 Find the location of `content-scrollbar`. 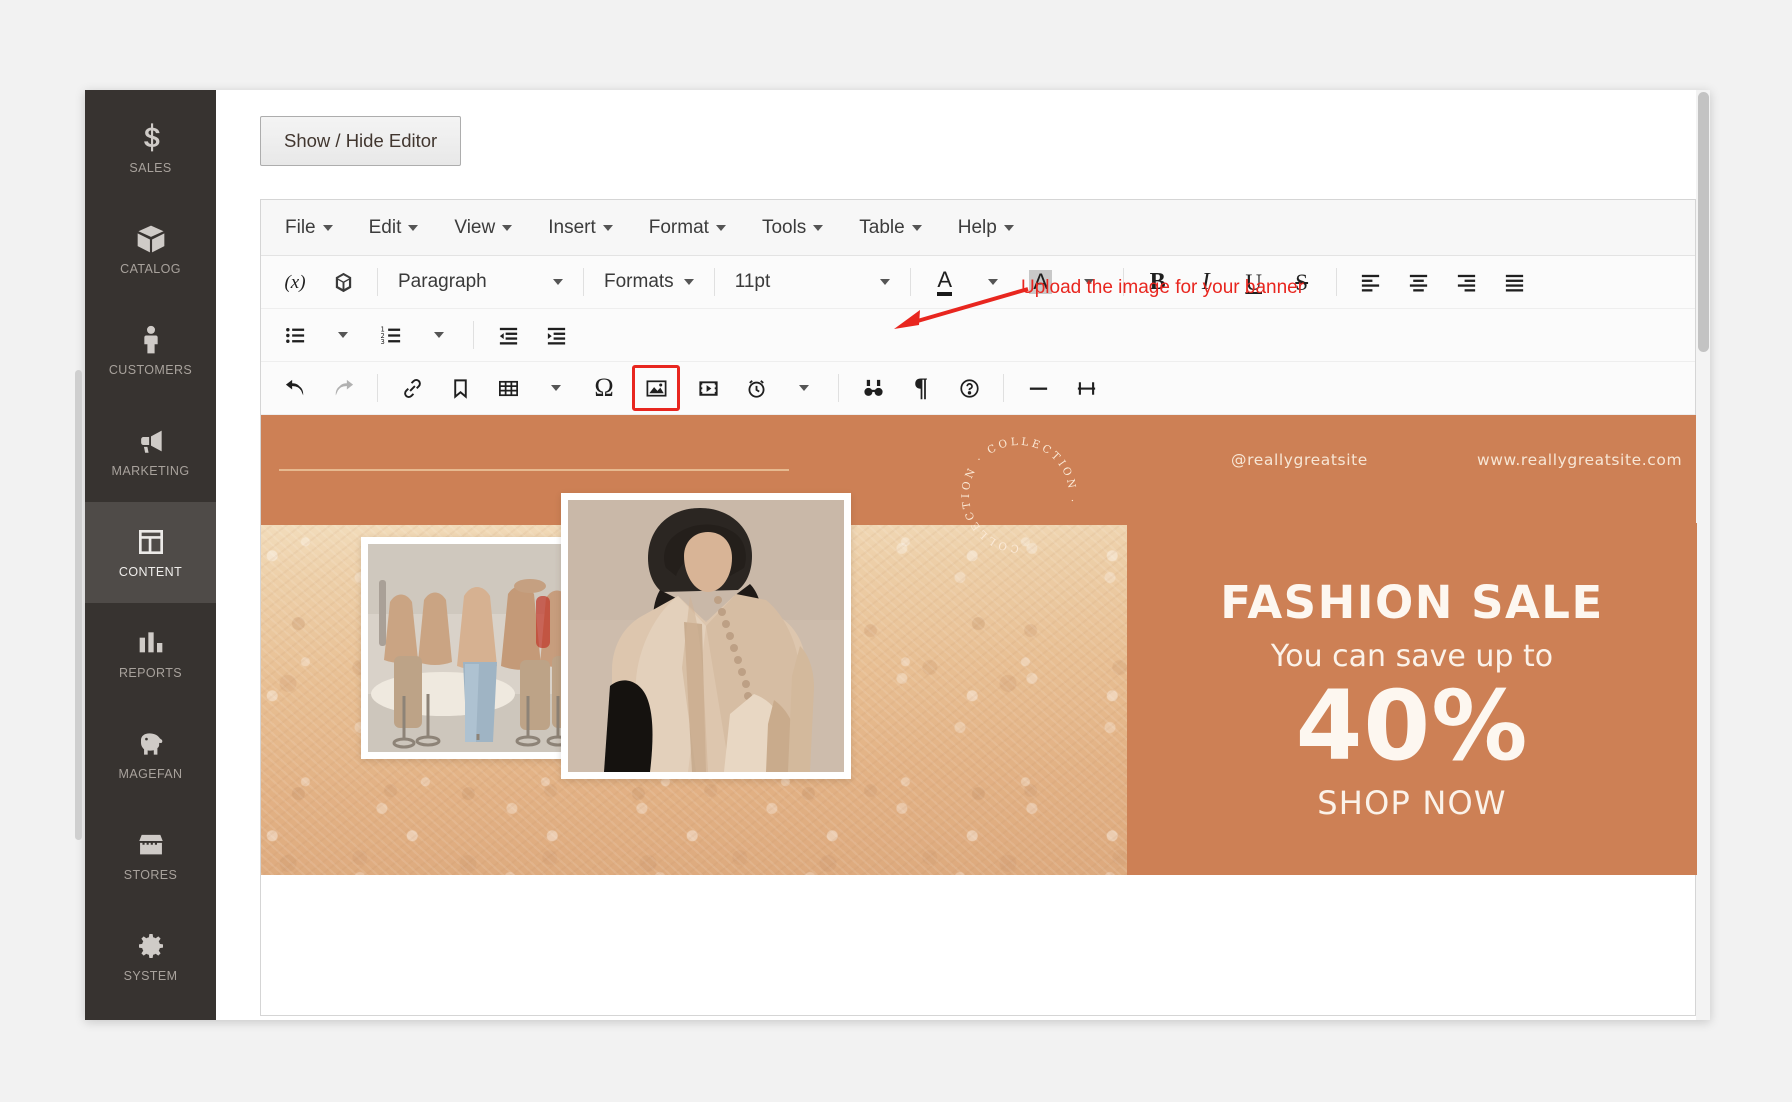

content-scrollbar is located at coordinates (1703, 555).